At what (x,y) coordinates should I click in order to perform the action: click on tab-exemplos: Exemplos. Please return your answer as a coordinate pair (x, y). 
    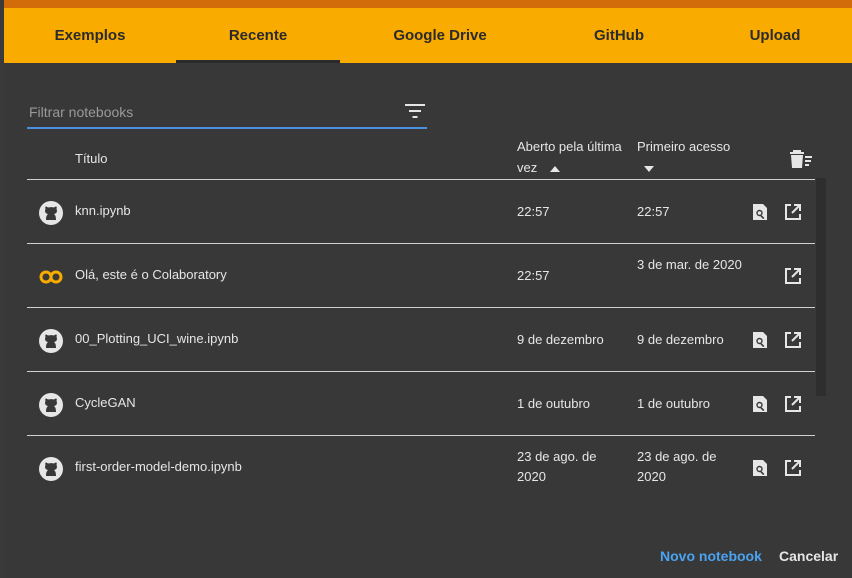
    Looking at the image, I should click on (90, 35).